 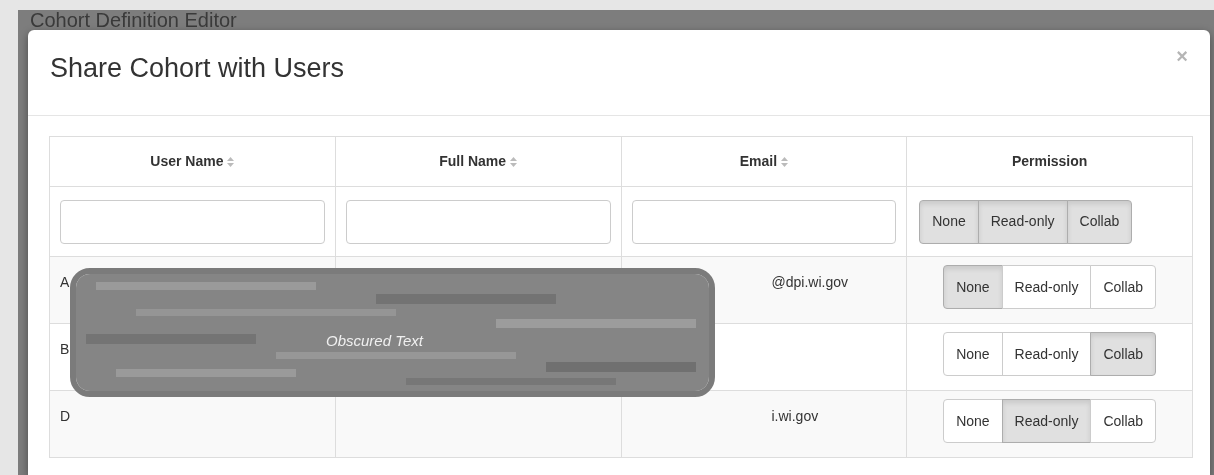 What do you see at coordinates (65, 416) in the screenshot?
I see `table-cell-text: D` at bounding box center [65, 416].